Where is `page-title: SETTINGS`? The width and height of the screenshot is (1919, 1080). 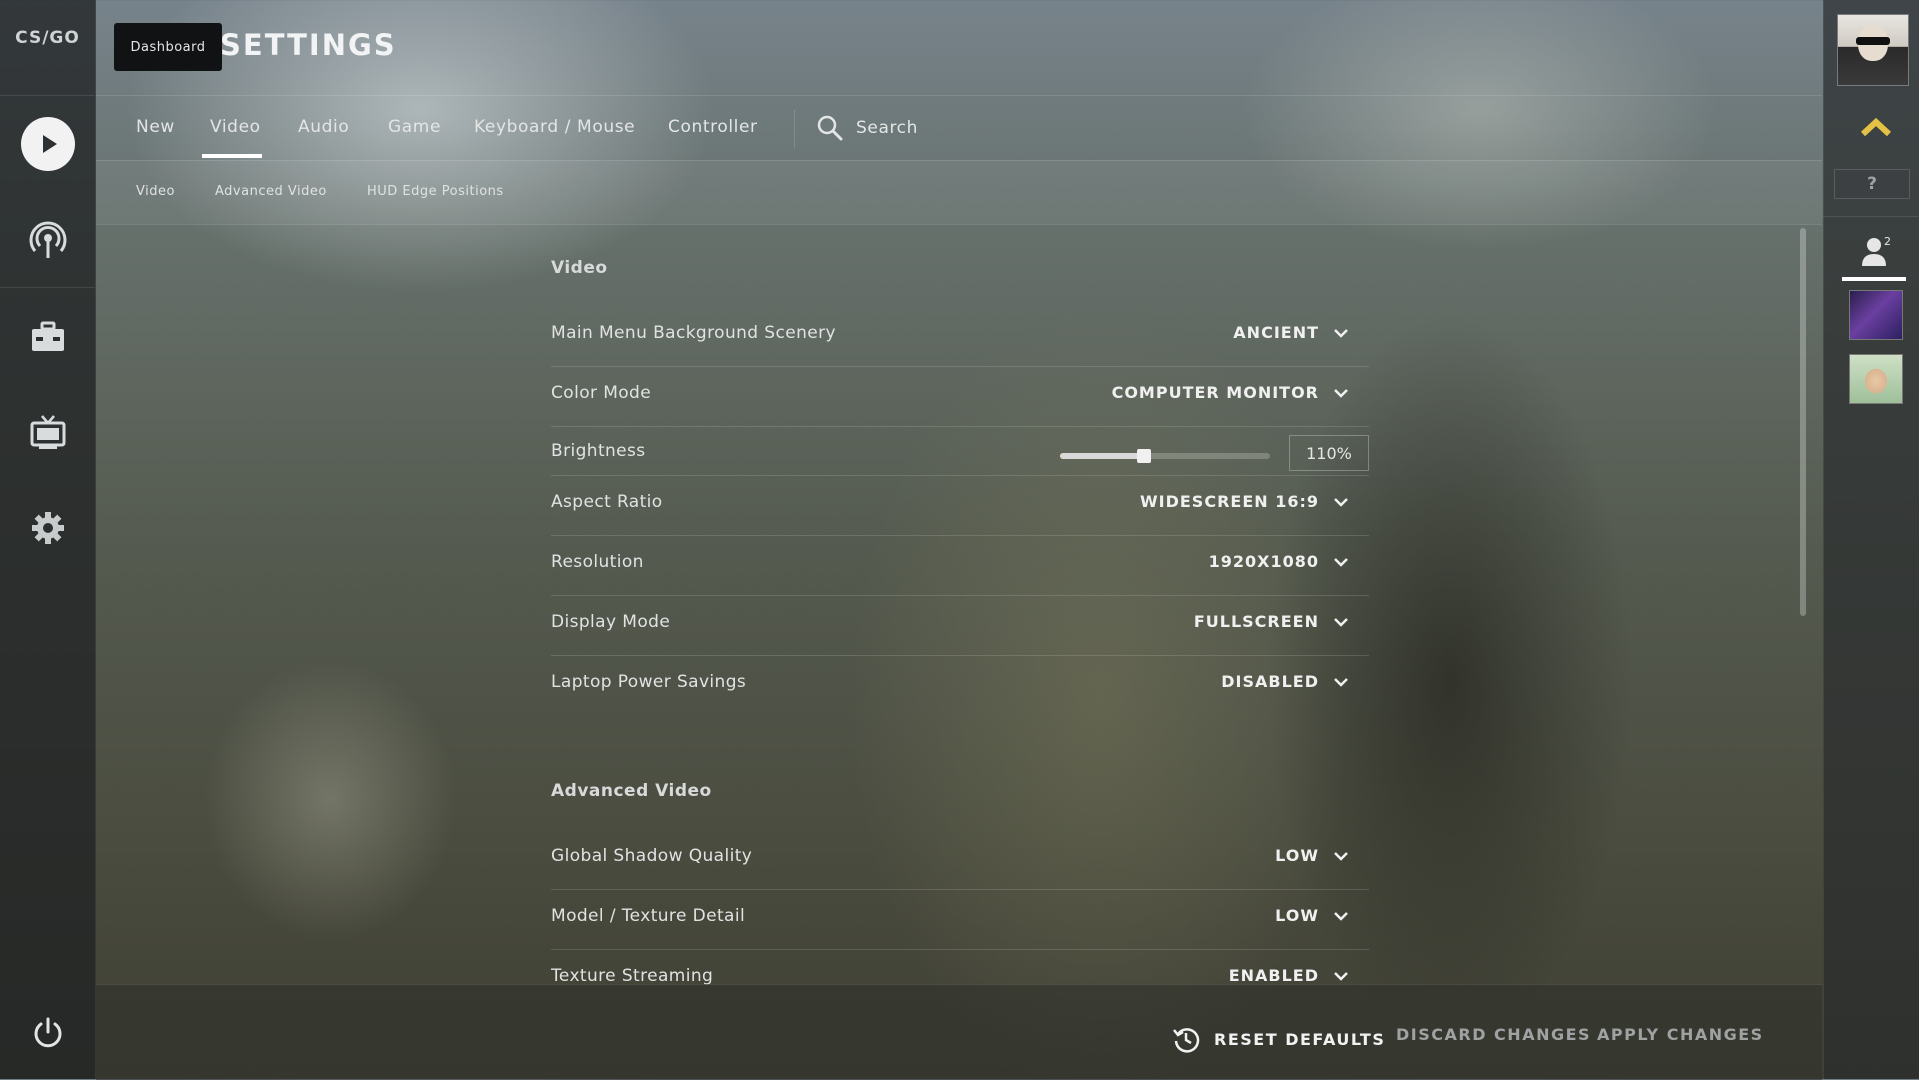
page-title: SETTINGS is located at coordinates (308, 45).